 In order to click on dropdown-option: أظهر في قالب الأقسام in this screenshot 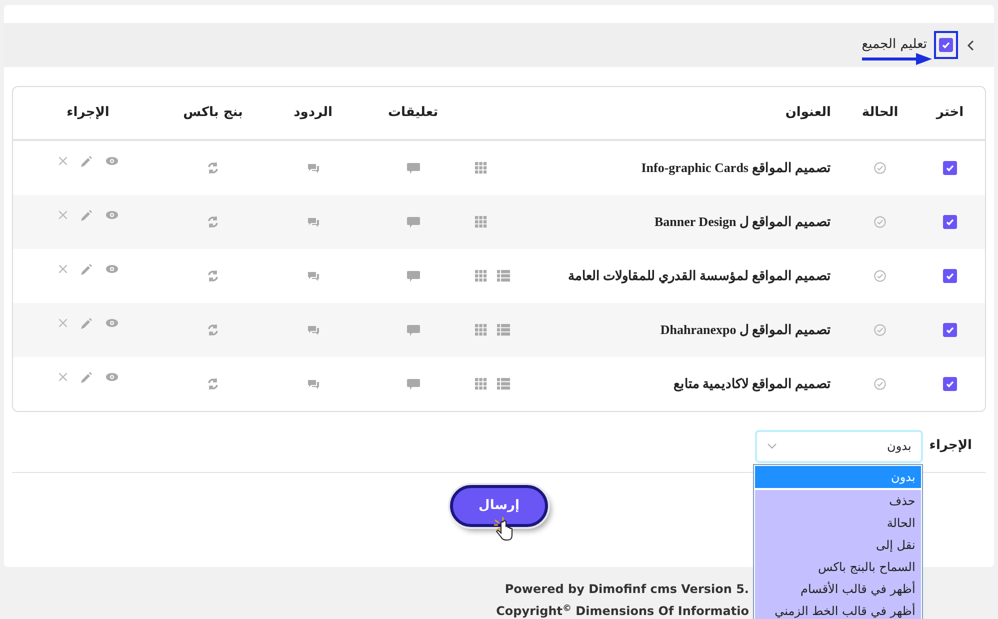, I will do `click(838, 589)`.